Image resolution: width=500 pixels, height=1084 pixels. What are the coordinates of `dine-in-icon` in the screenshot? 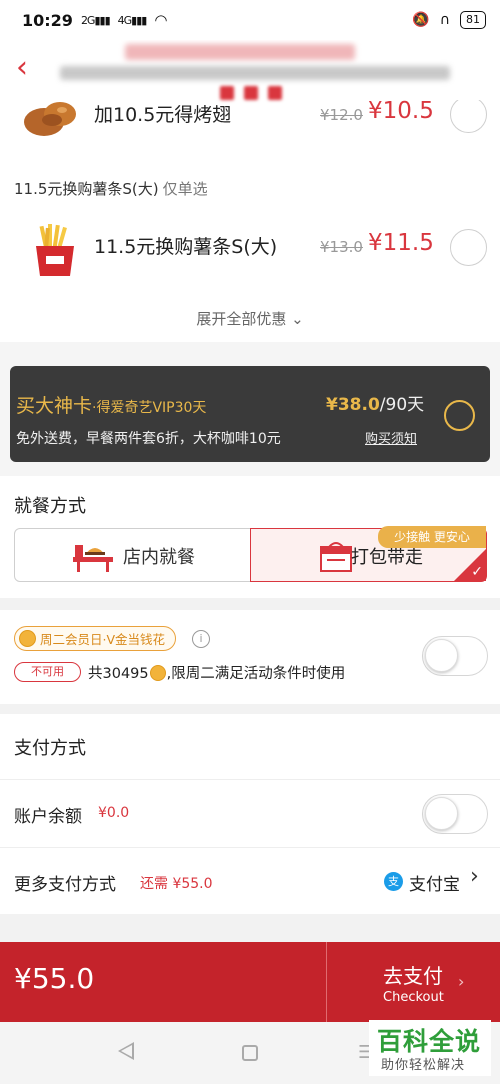 It's located at (93, 558).